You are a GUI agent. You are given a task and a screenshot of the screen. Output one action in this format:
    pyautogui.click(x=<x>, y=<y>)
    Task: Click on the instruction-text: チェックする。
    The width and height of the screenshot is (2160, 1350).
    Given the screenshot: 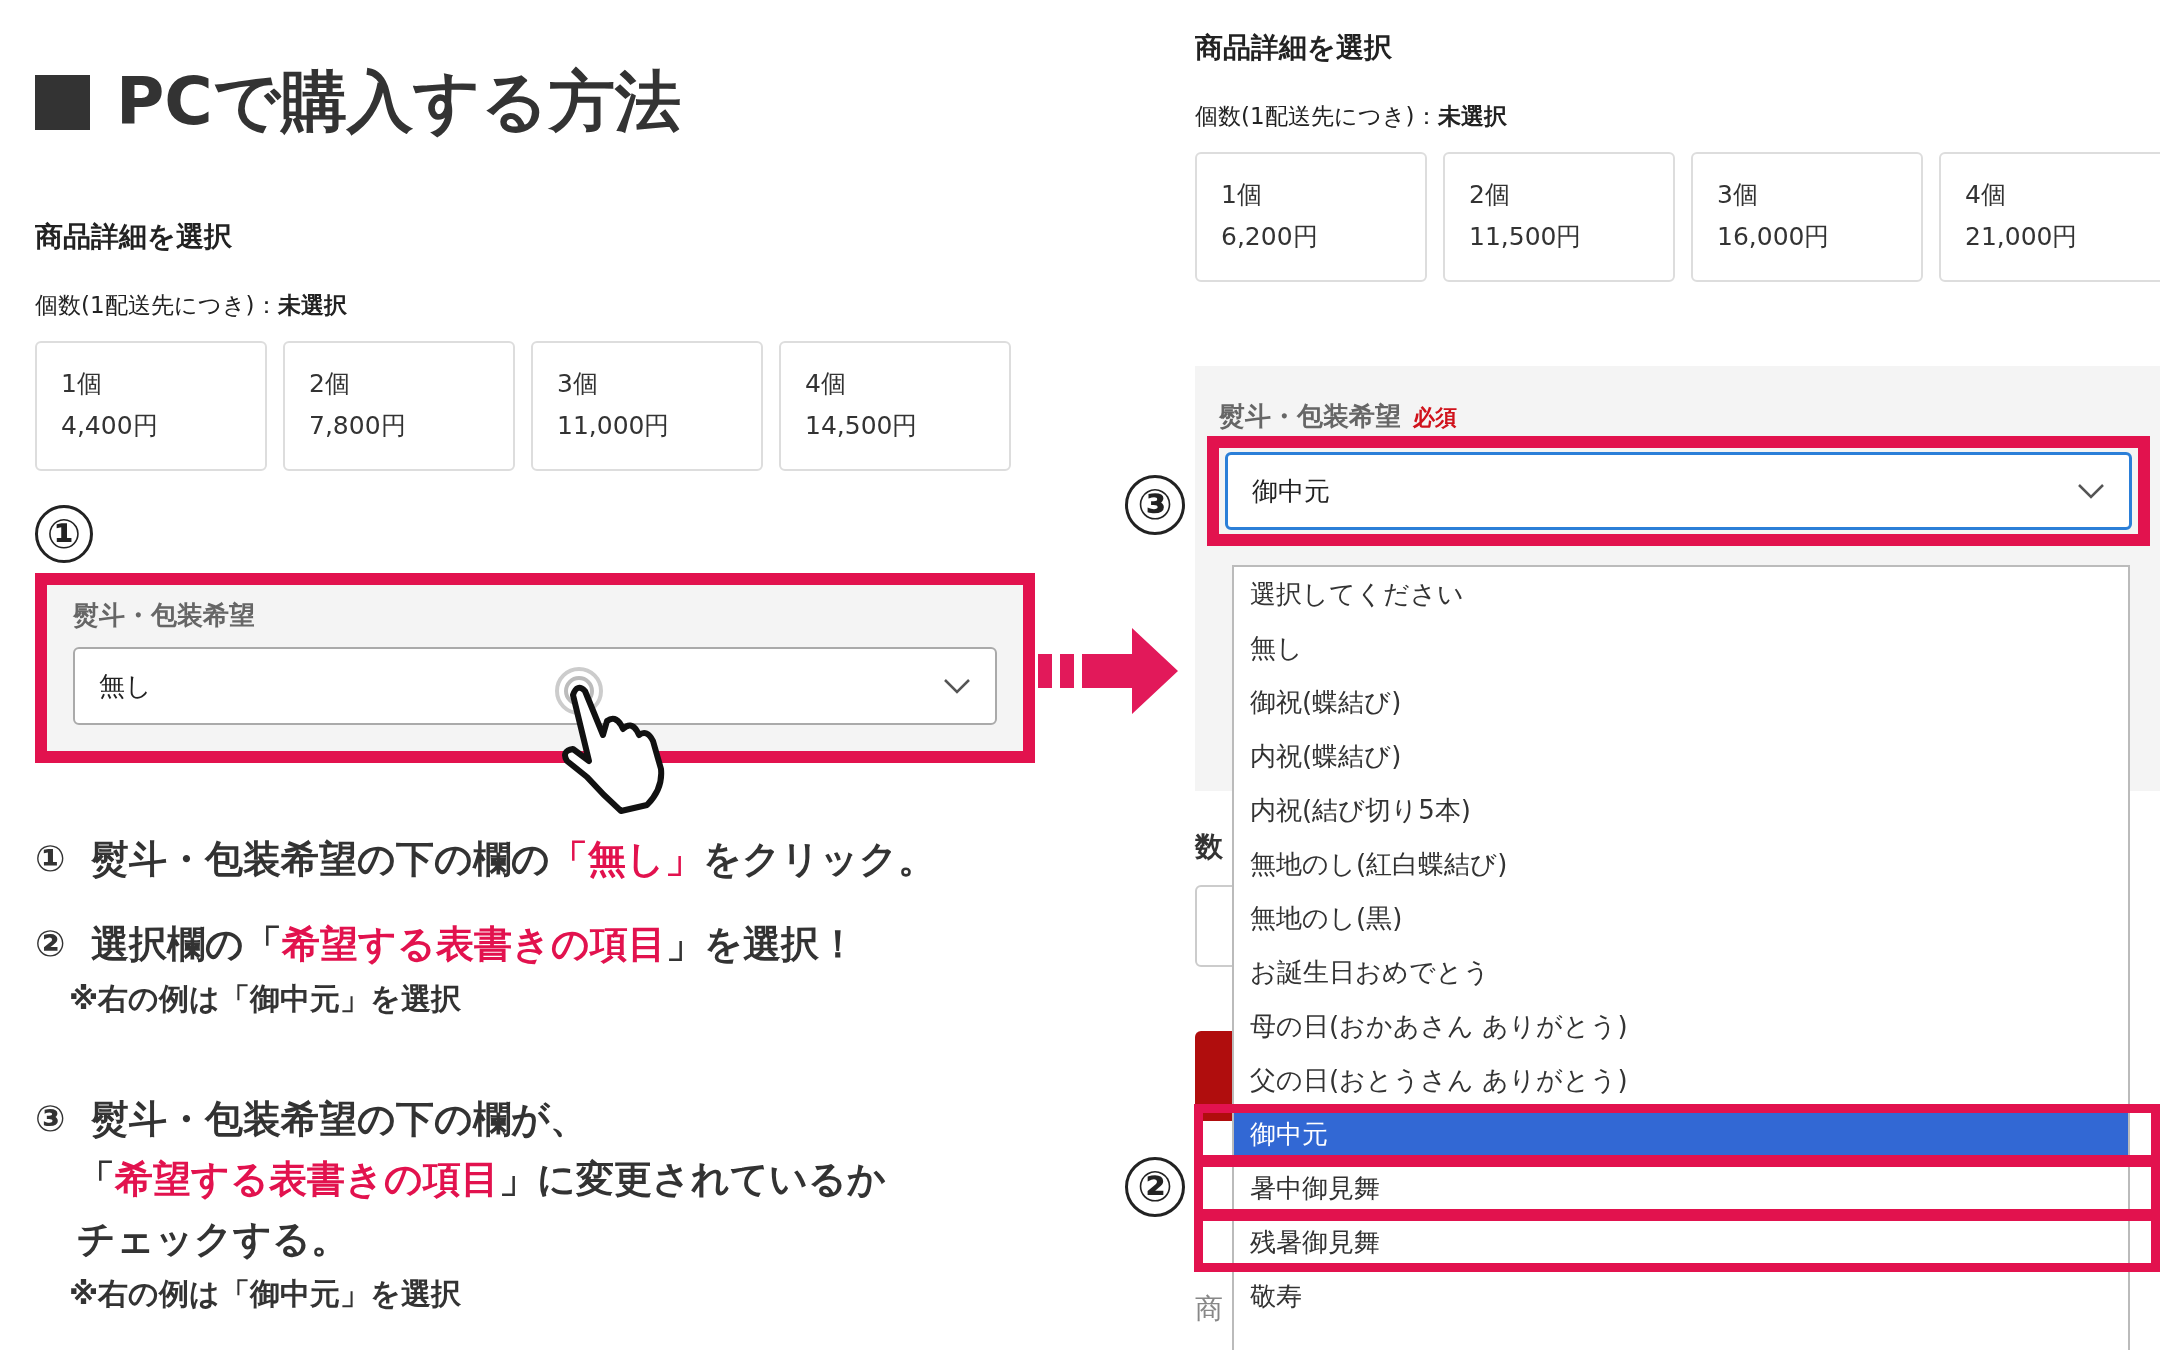 What is the action you would take?
    pyautogui.click(x=213, y=1239)
    